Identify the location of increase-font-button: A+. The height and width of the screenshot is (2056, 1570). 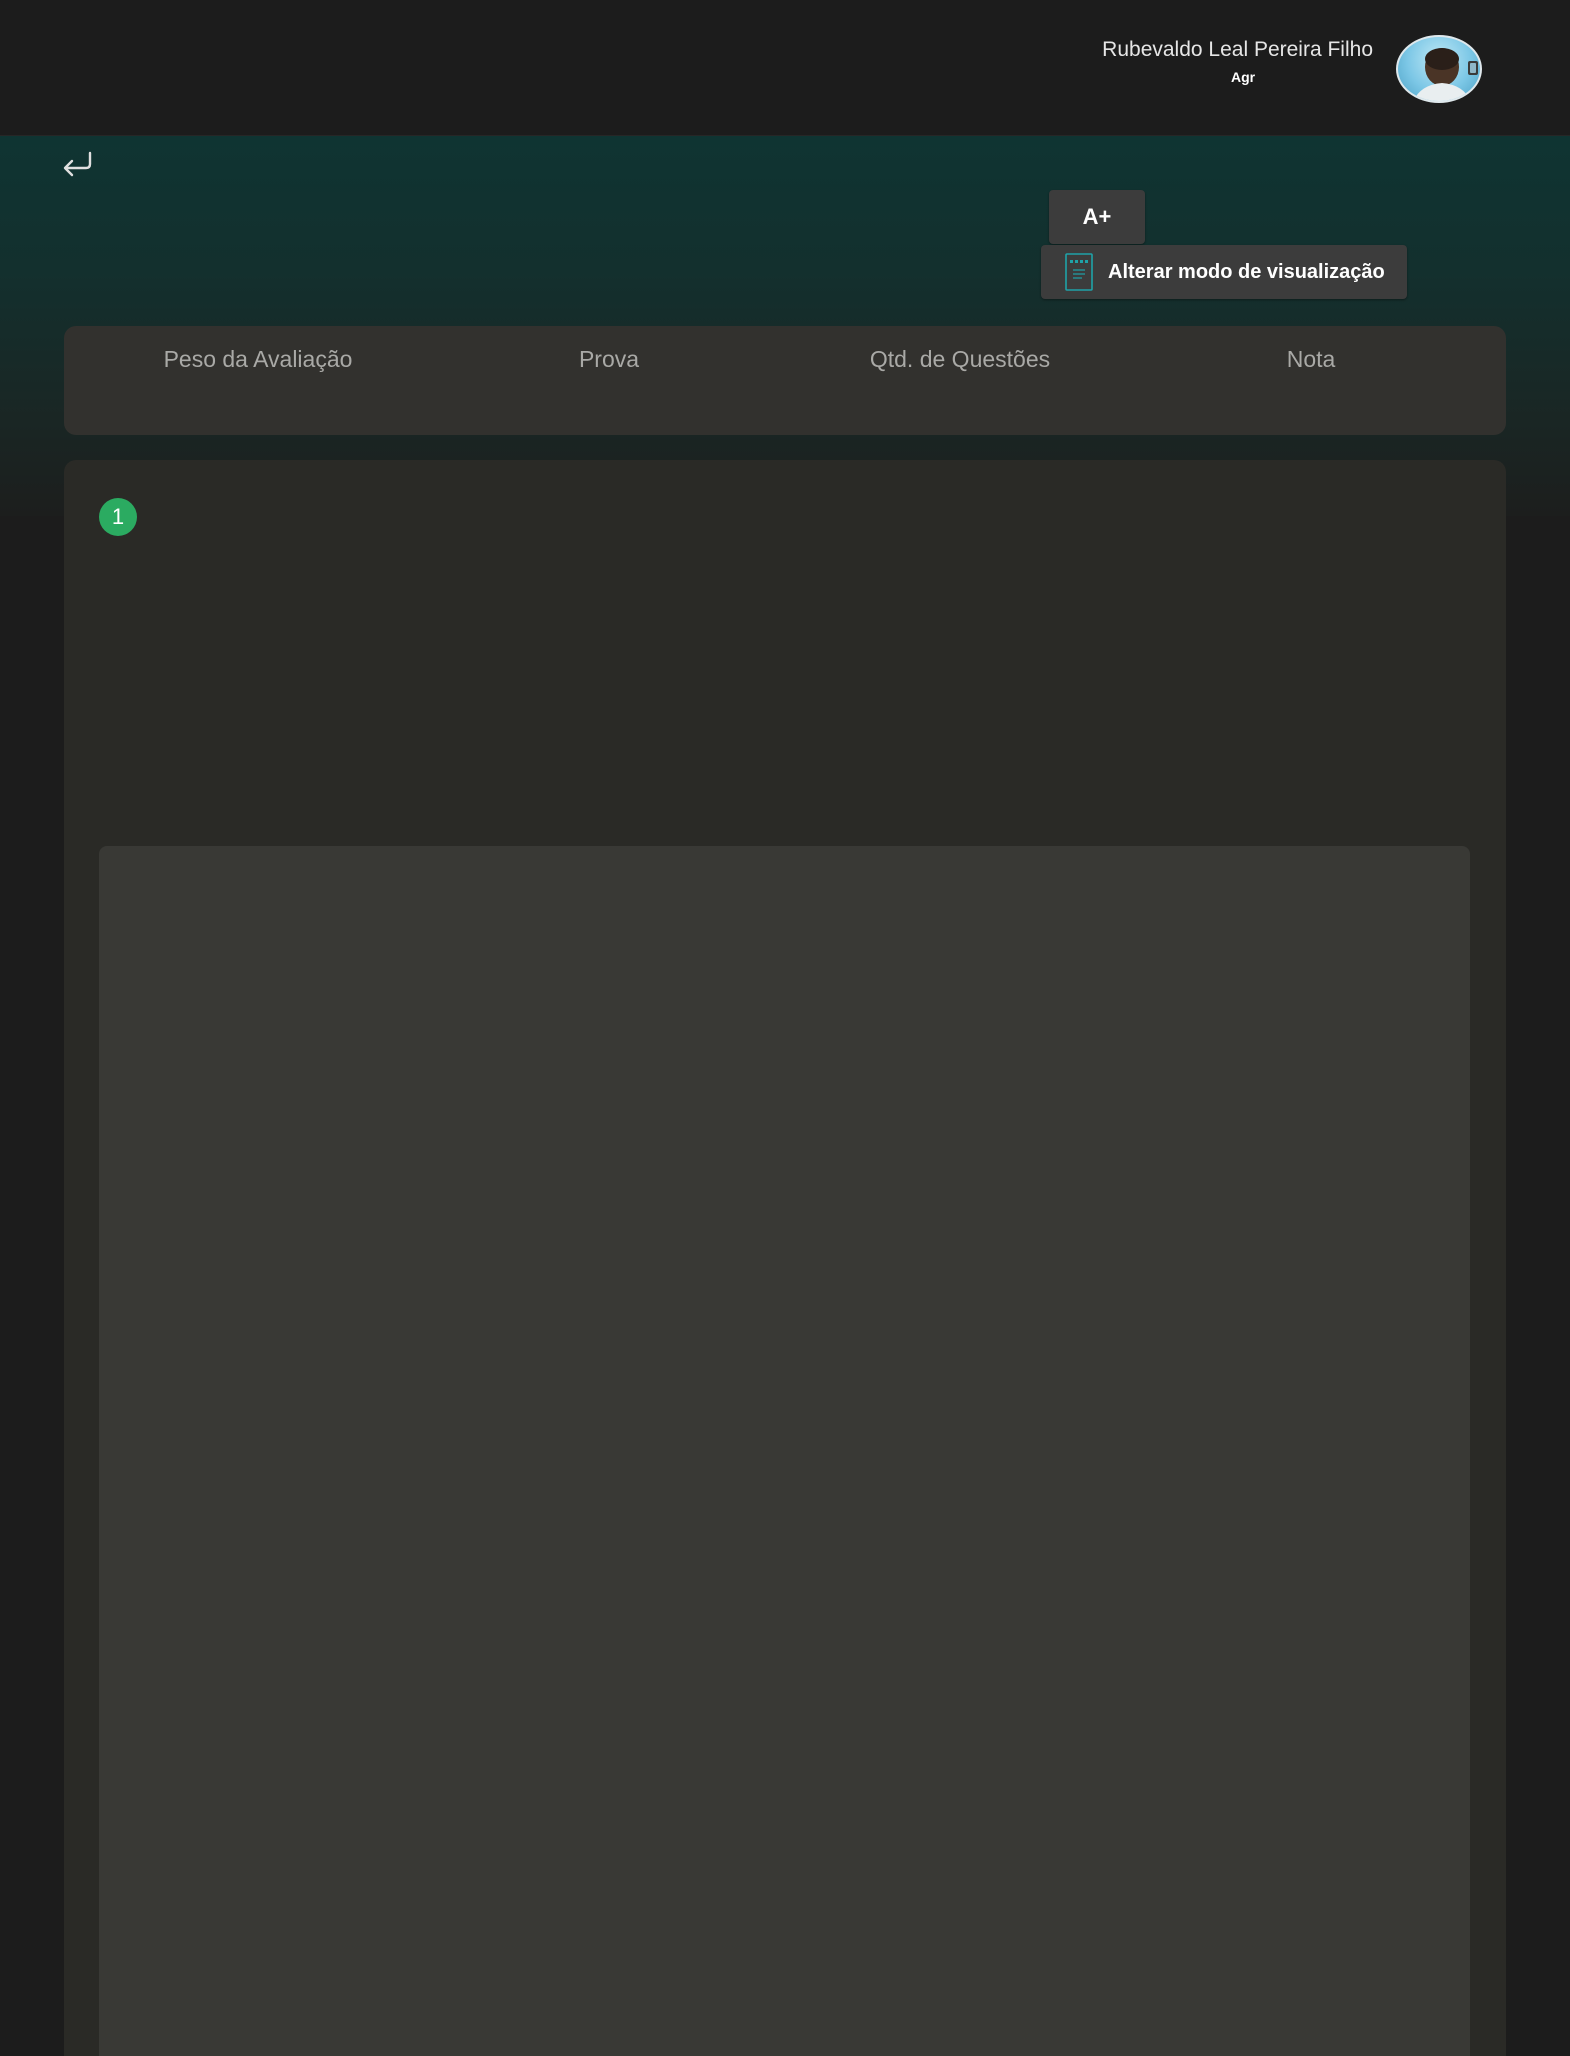
(1097, 217).